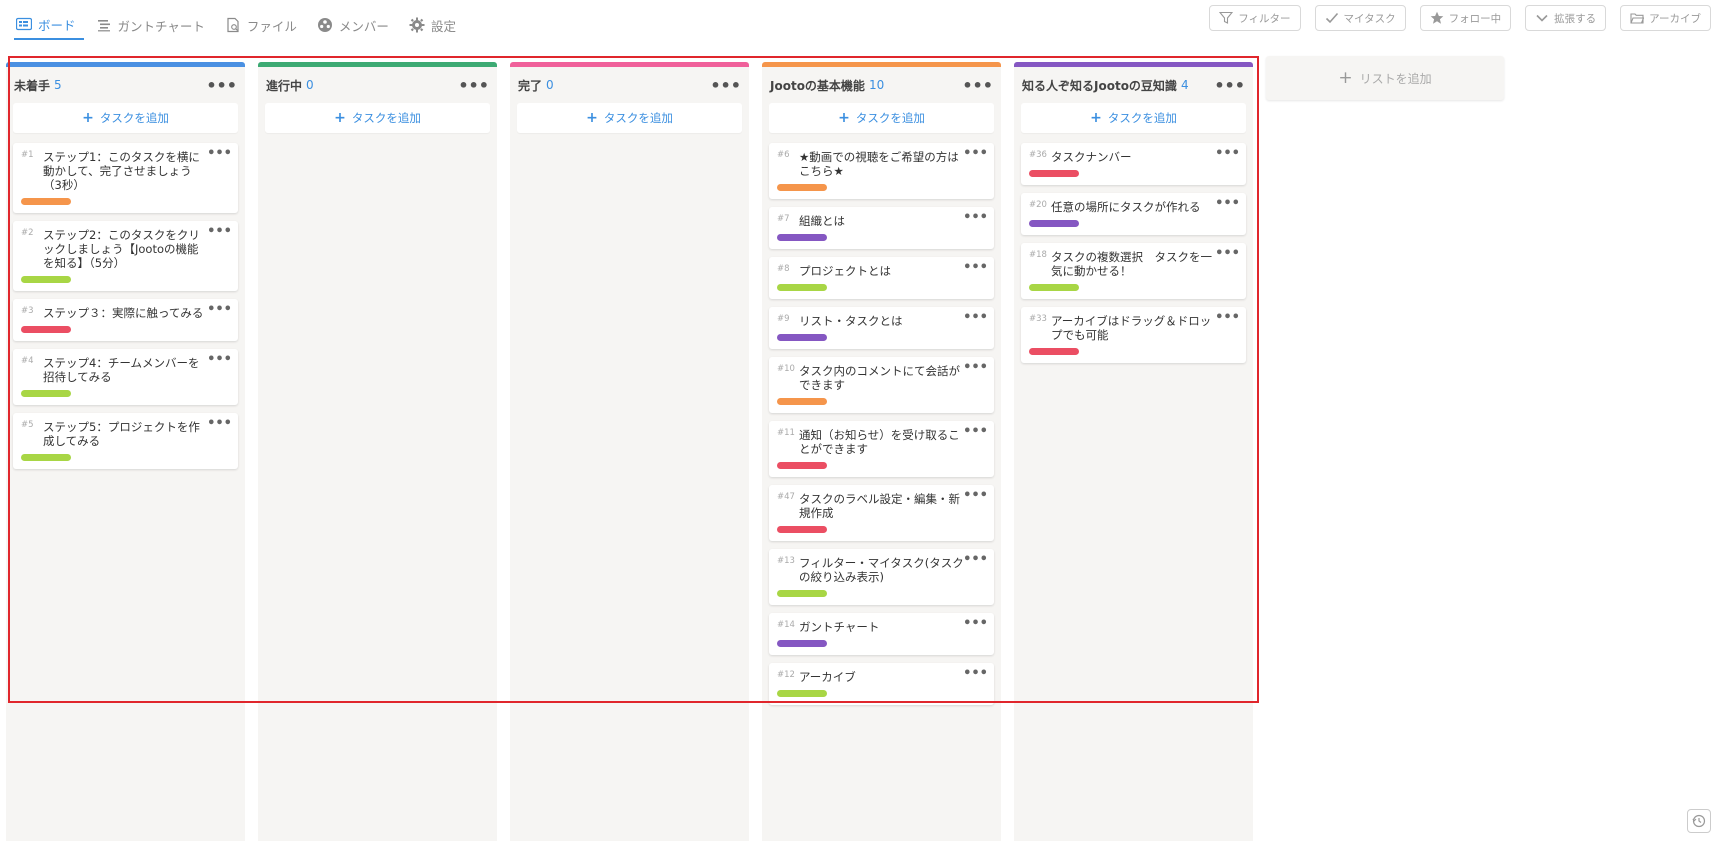 The height and width of the screenshot is (852, 1717). I want to click on task-card: #6★動画での視聴をご希望の方はこちら★•••, so click(881, 171).